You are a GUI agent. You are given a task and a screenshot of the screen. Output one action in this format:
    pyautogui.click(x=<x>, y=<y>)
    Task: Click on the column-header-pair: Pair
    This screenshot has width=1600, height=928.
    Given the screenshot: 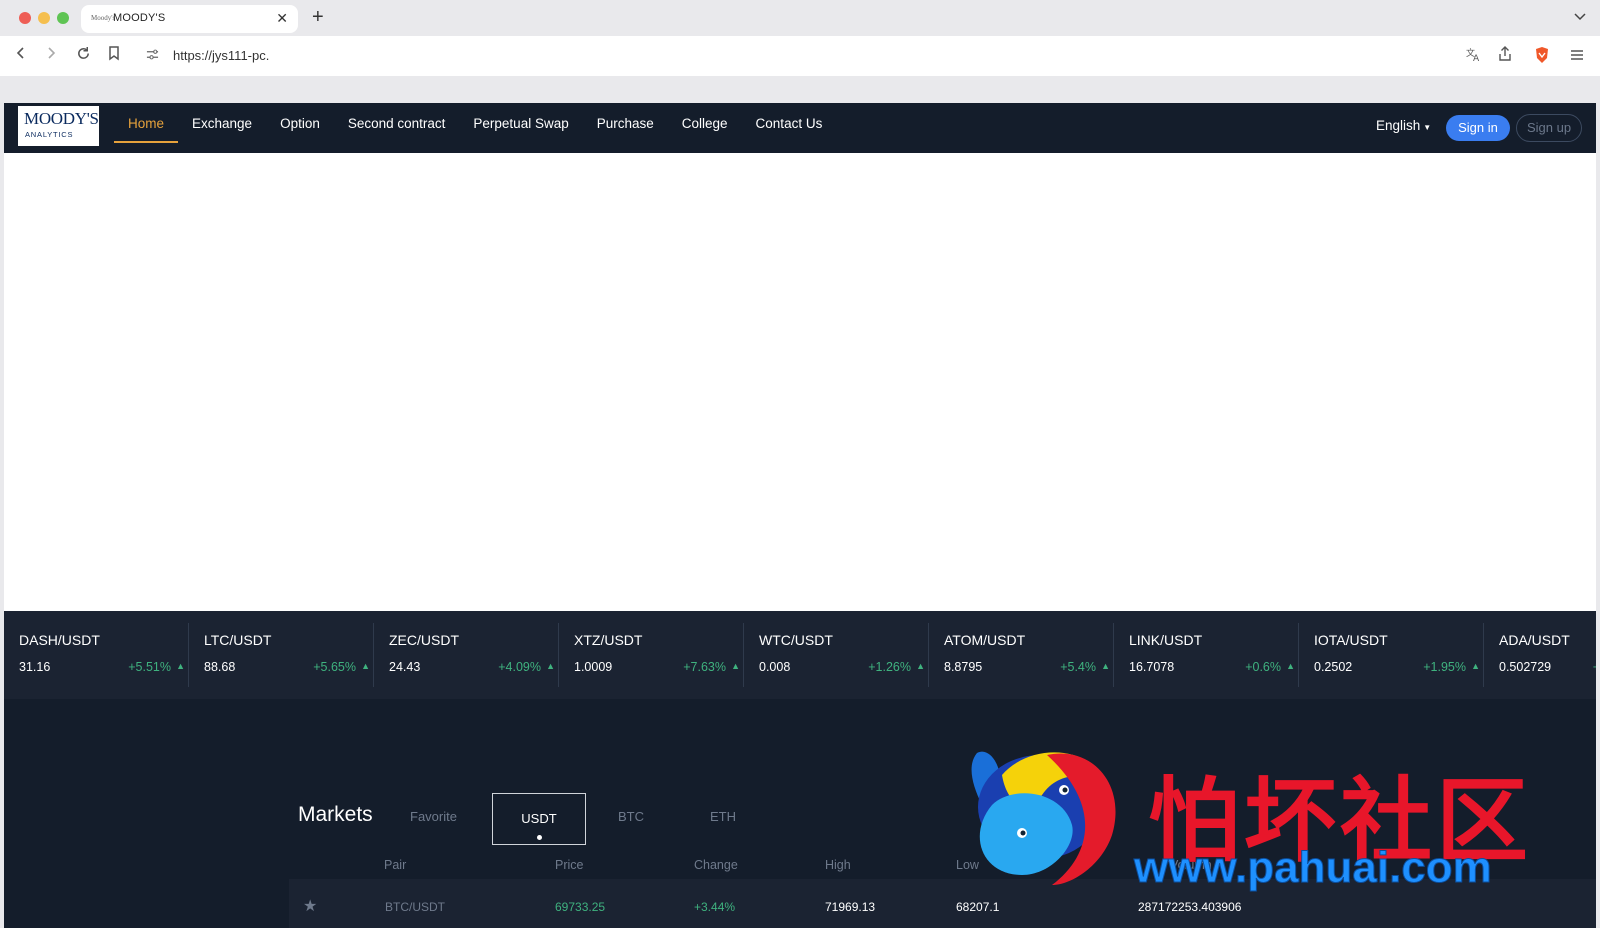 What is the action you would take?
    pyautogui.click(x=395, y=865)
    